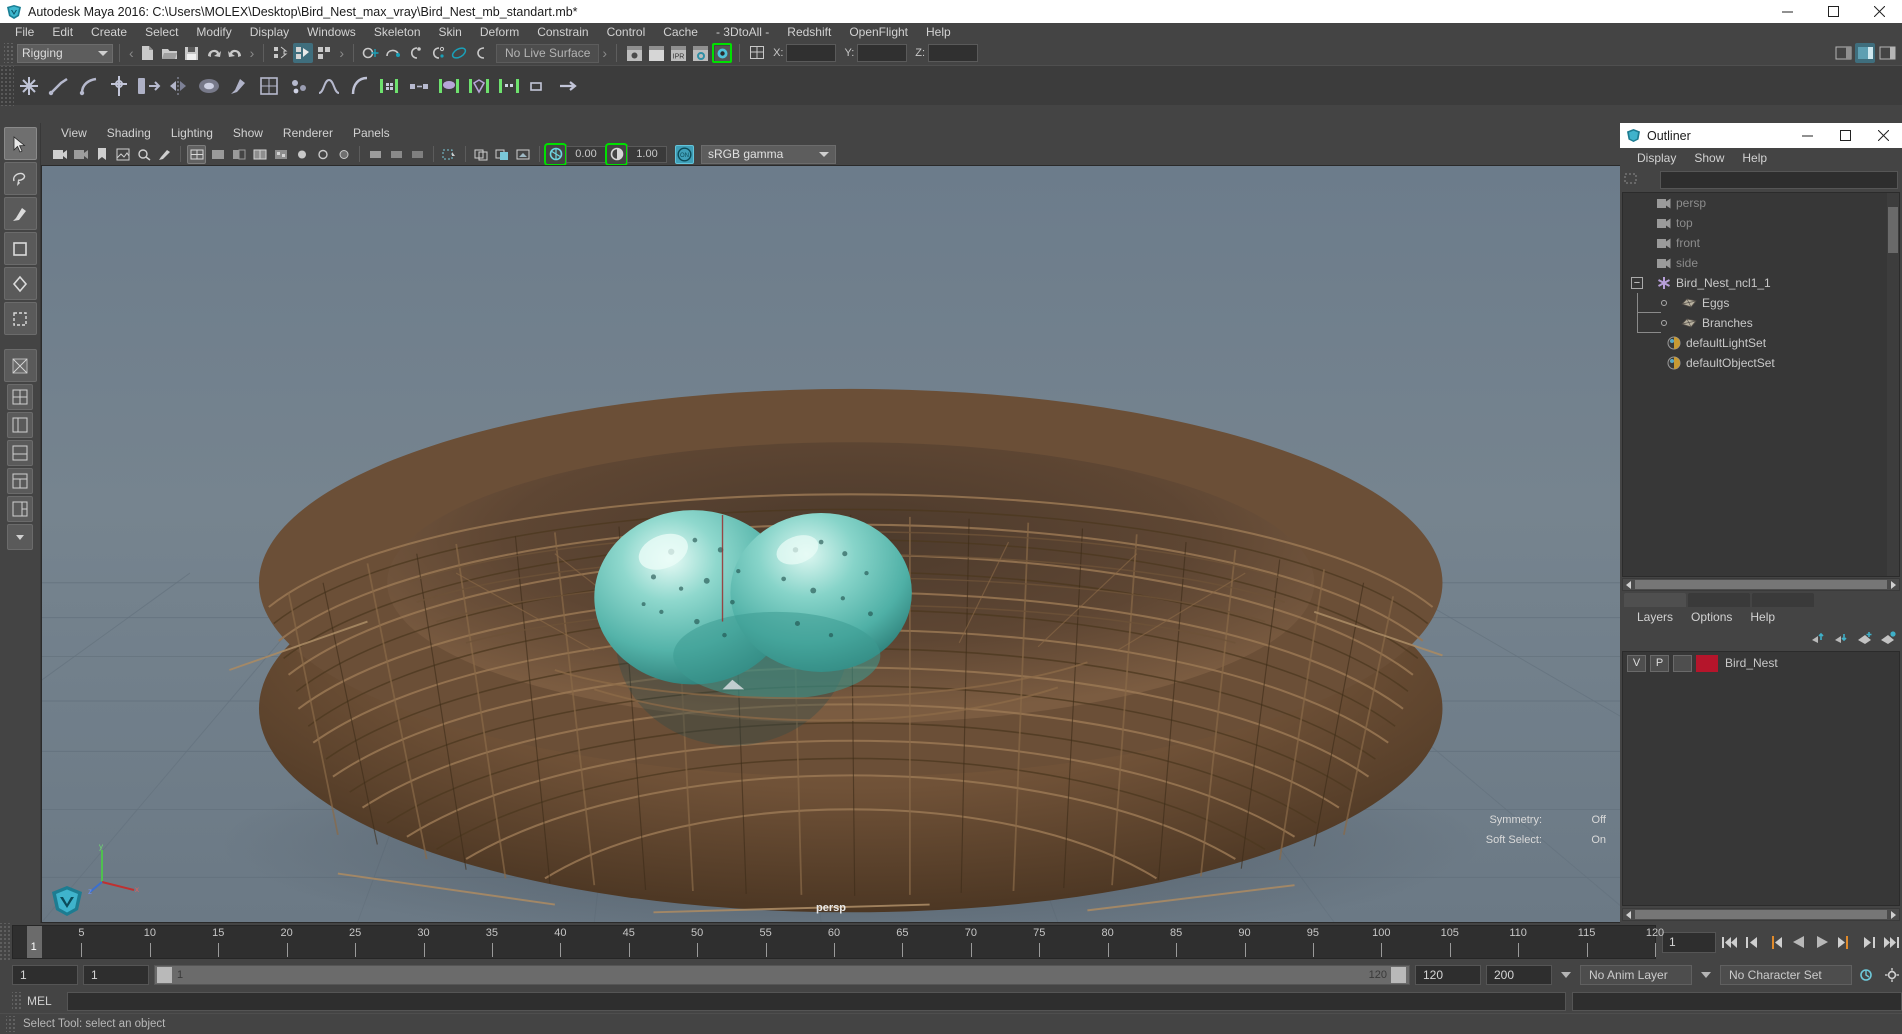 This screenshot has height=1034, width=1902. I want to click on range-left-handle, so click(164, 975).